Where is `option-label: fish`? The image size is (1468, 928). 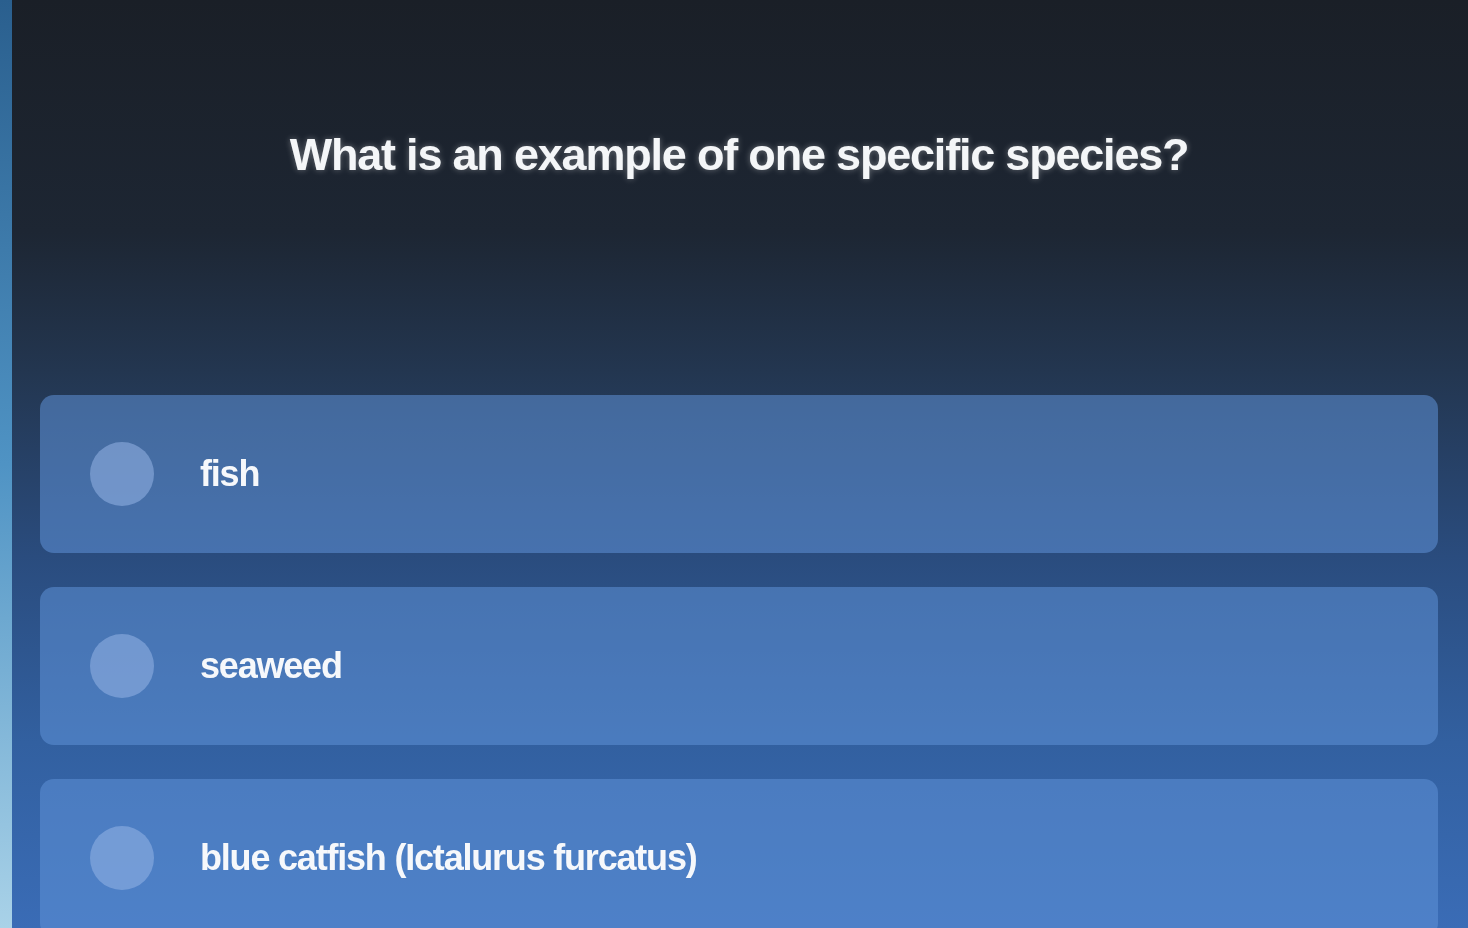 option-label: fish is located at coordinates (230, 474).